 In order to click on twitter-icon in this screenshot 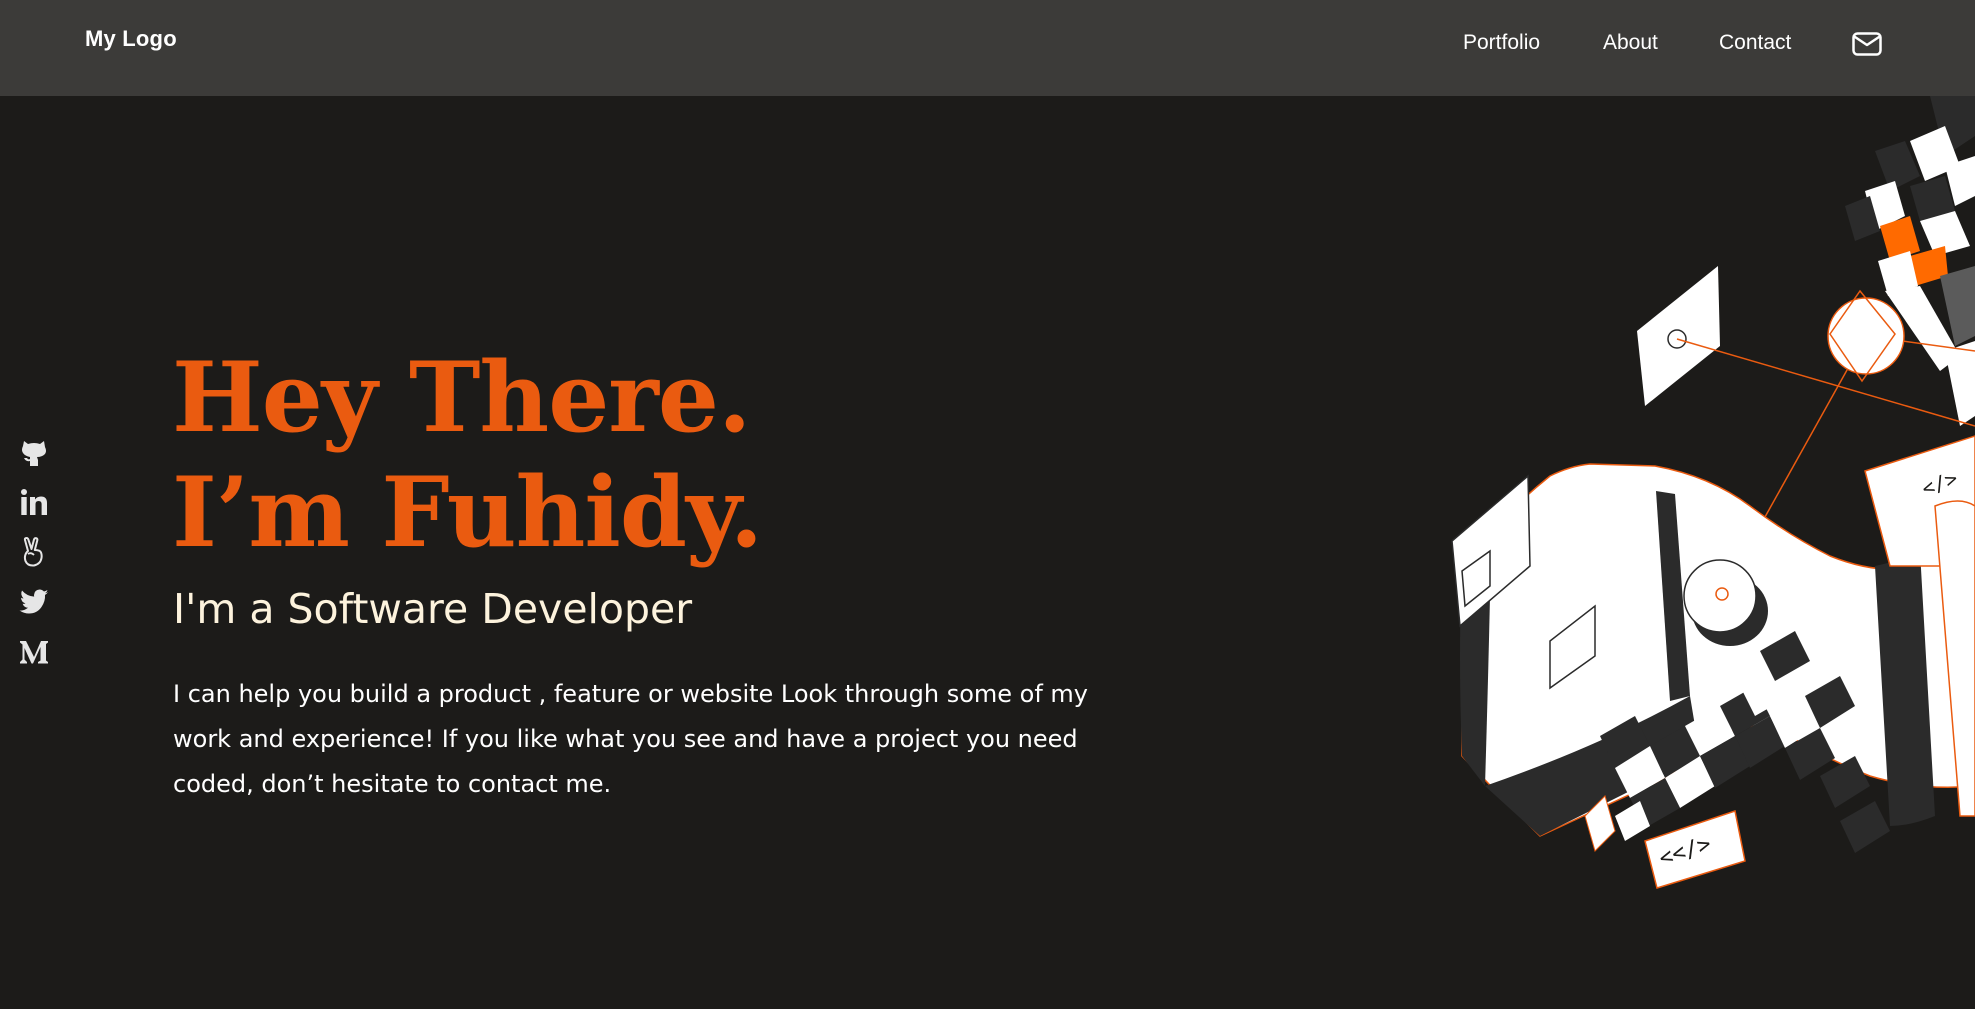, I will do `click(33, 601)`.